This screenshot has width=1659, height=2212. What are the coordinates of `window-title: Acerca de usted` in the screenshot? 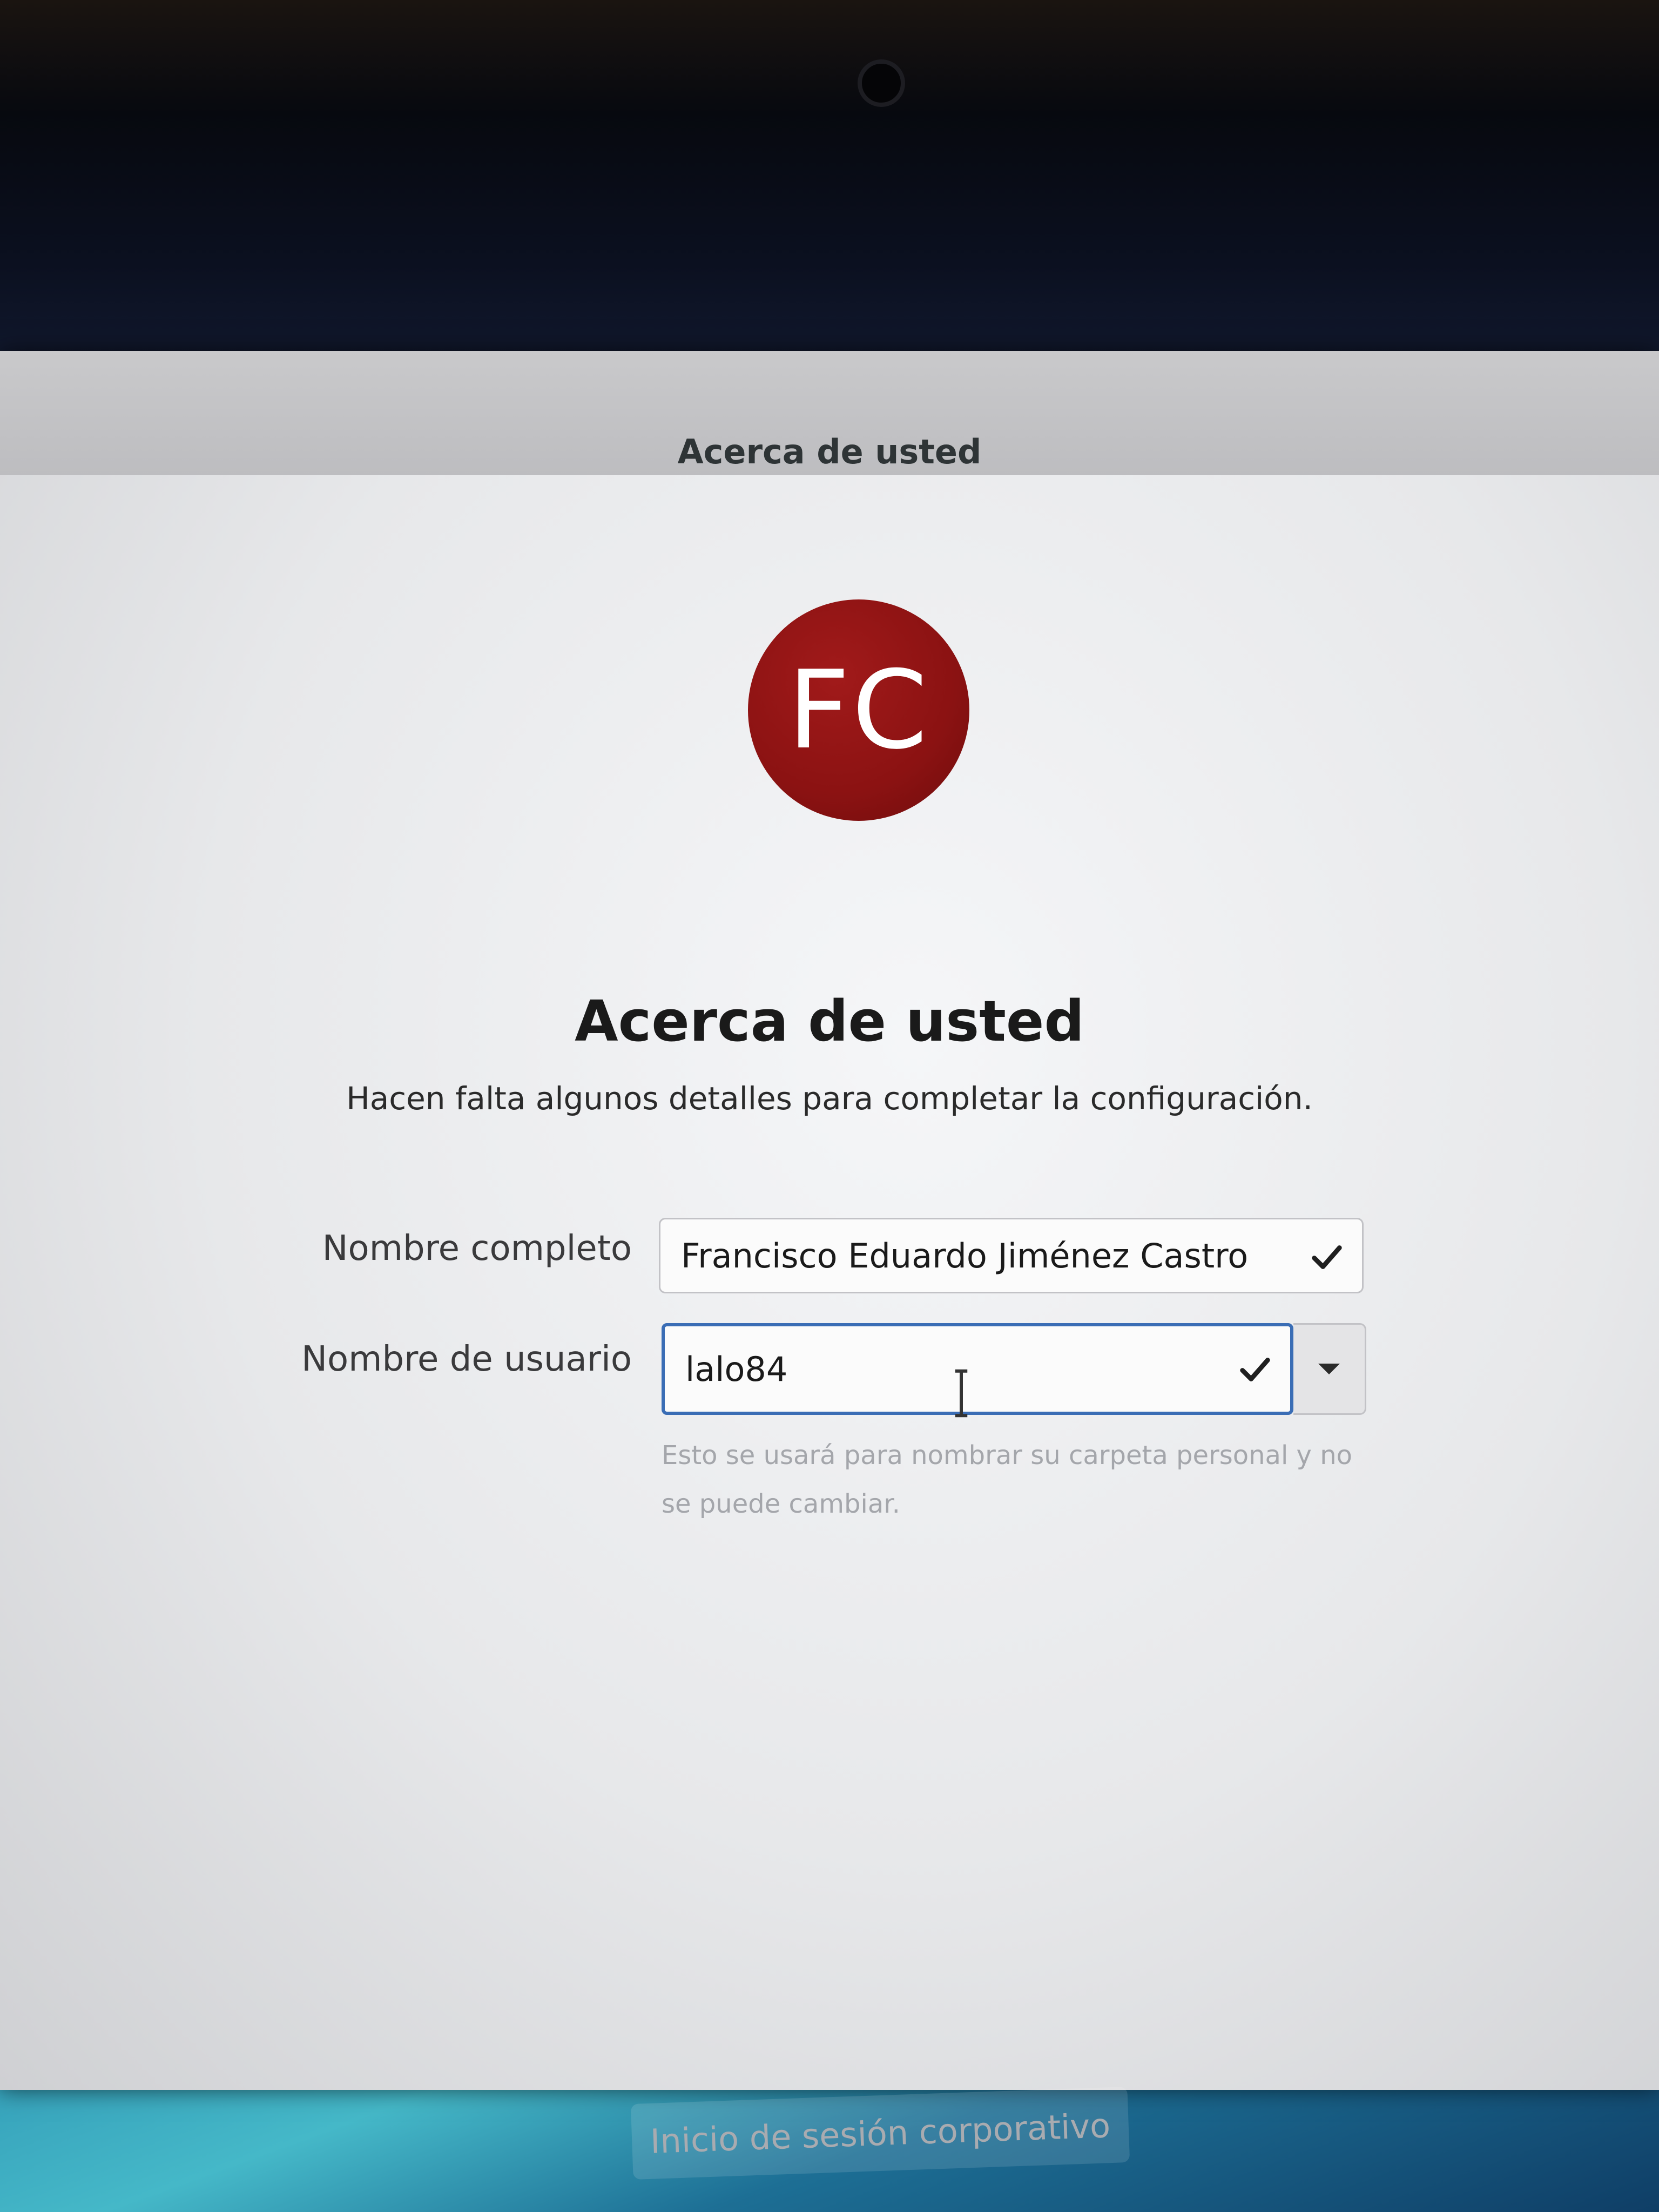 It's located at (829, 451).